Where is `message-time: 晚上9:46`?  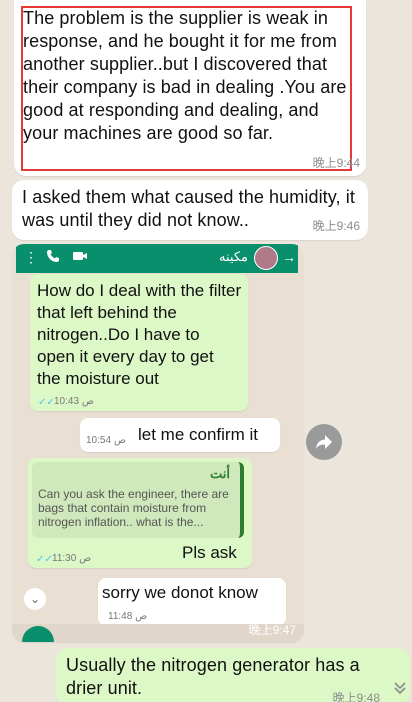 message-time: 晚上9:46 is located at coordinates (336, 226).